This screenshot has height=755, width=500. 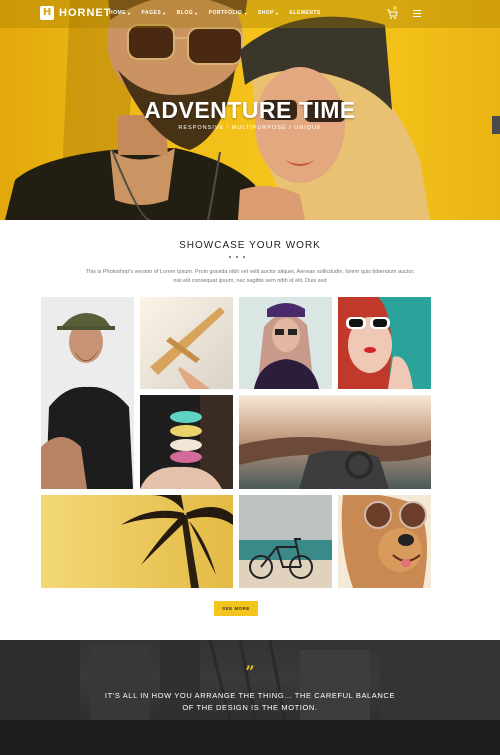 I want to click on nav-item-home: HOME ▾, so click(x=120, y=13).